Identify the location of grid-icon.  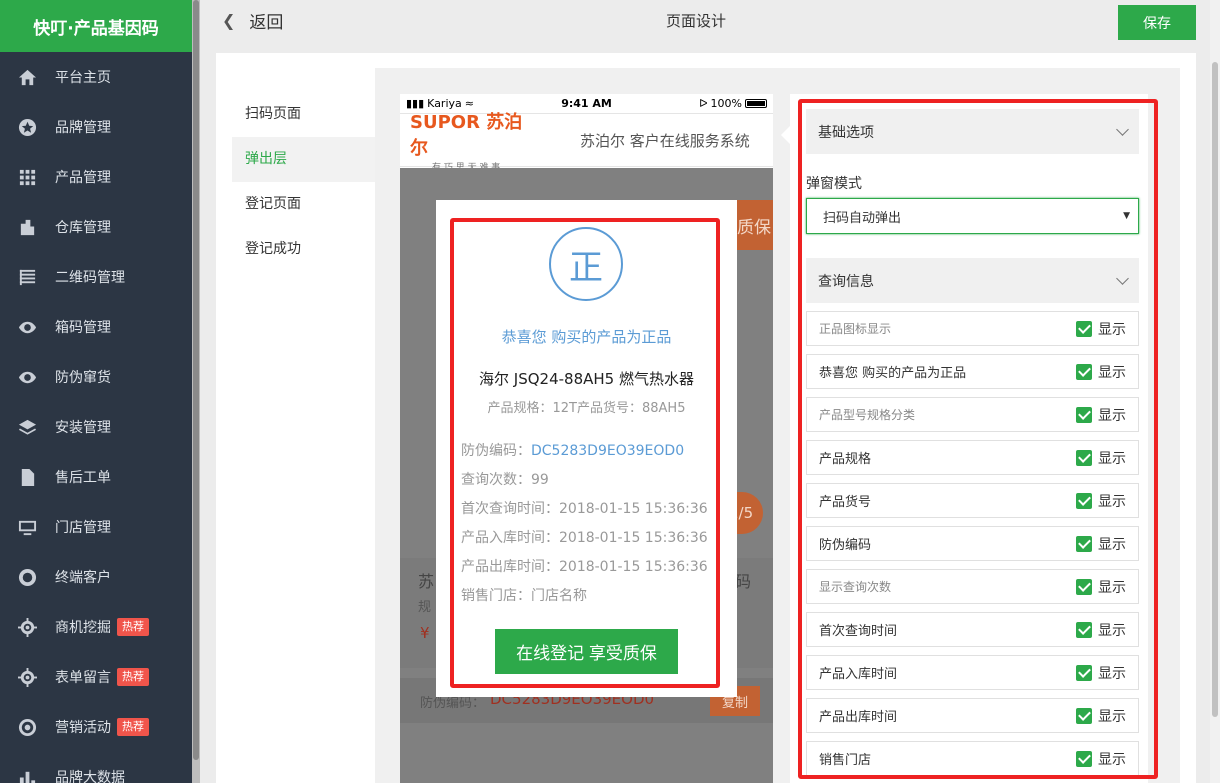
(27, 177).